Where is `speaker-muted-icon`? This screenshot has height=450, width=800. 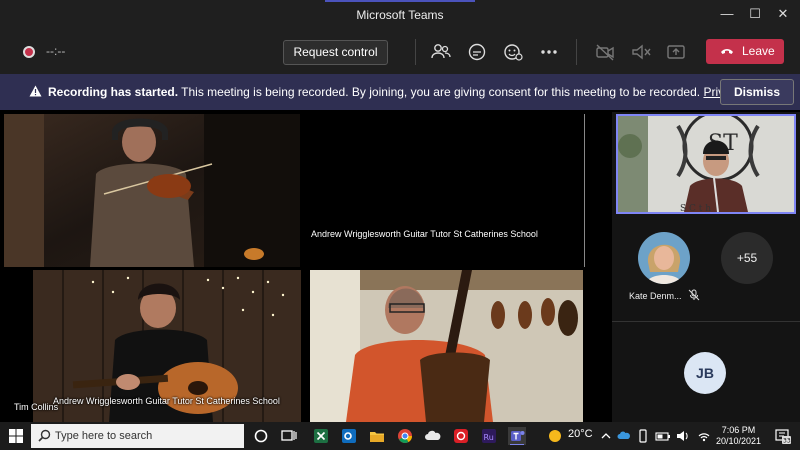 speaker-muted-icon is located at coordinates (641, 52).